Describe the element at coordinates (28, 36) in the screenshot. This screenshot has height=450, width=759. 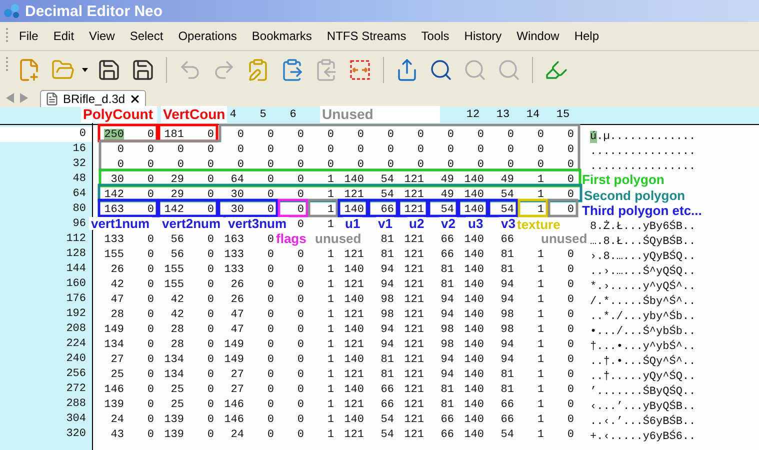
I see `menu-item: File` at that location.